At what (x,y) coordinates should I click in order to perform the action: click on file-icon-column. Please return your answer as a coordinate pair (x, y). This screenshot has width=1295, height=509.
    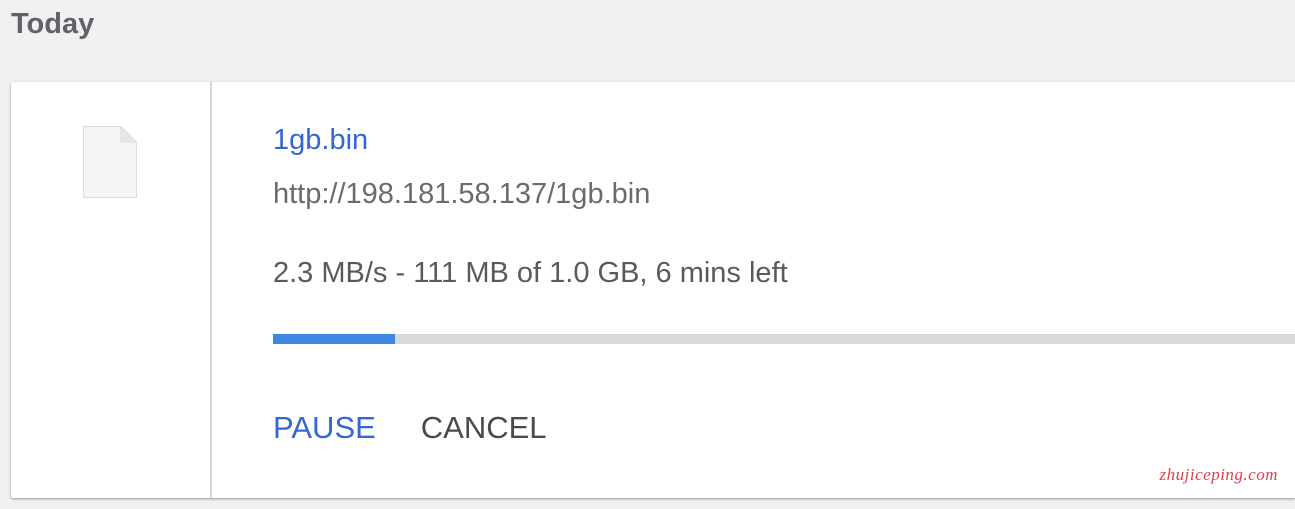
    Looking at the image, I should click on (111, 290).